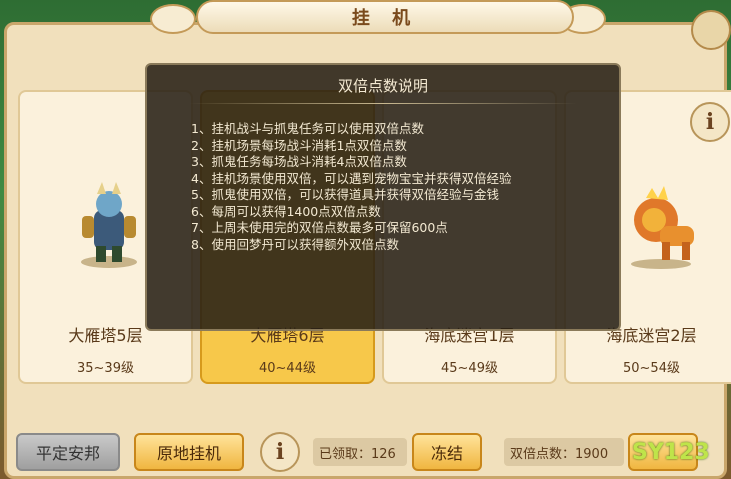  I want to click on rule-item: 3、抓鬼任务每场战斗消耗4点双倍点数, so click(299, 161).